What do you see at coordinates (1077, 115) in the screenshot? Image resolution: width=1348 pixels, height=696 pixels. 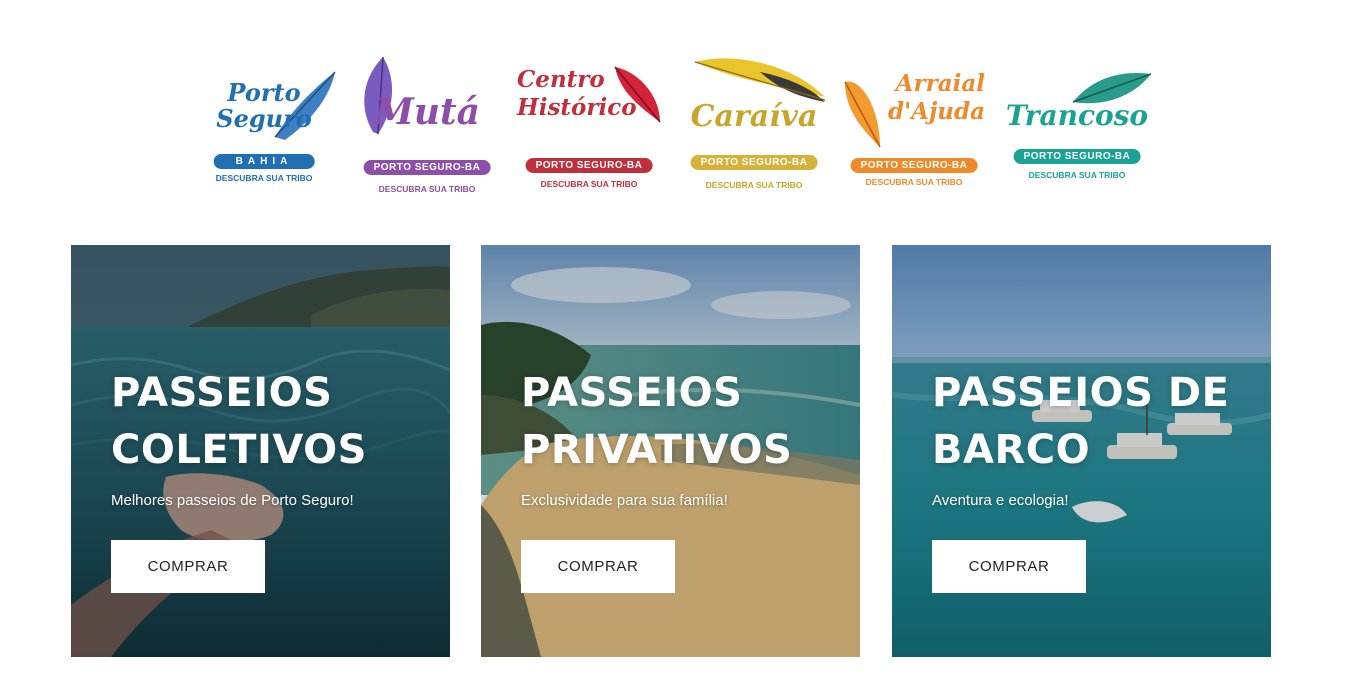 I see `logo-title: Trancoso` at bounding box center [1077, 115].